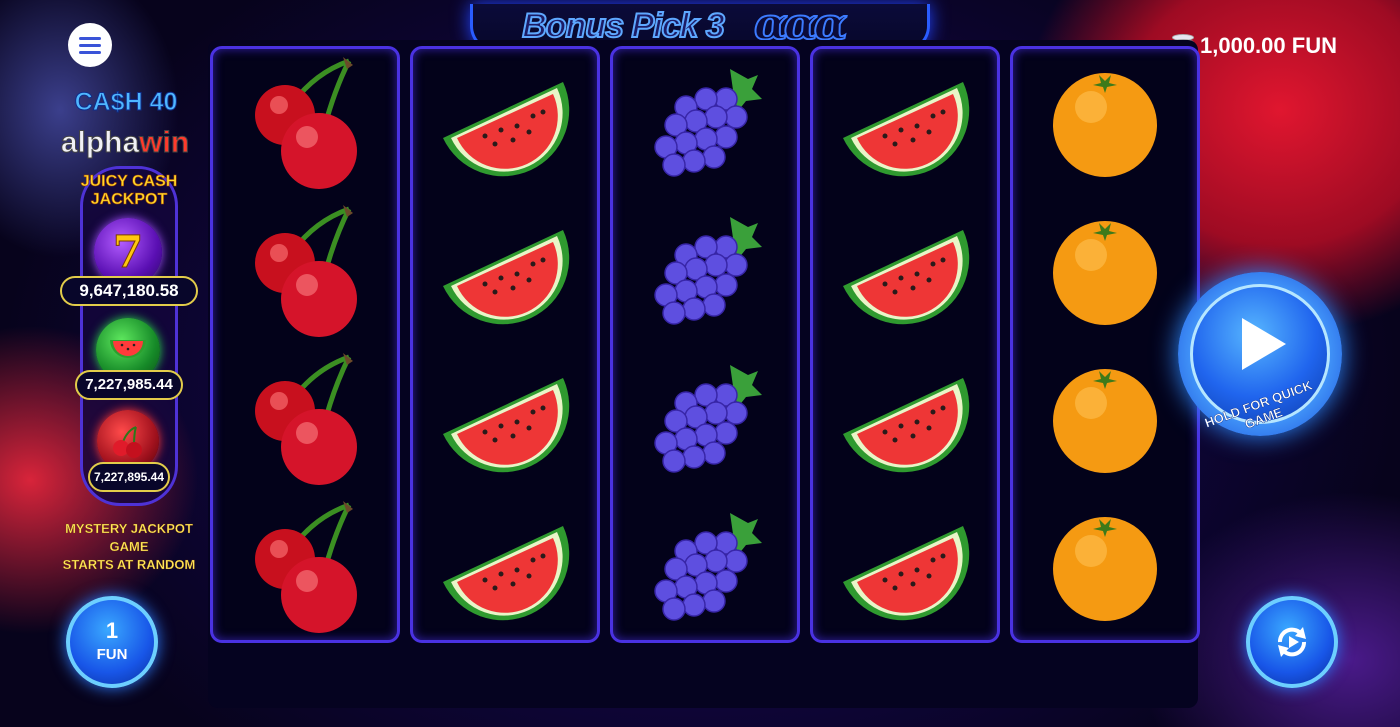 Image resolution: width=1400 pixels, height=727 pixels. Describe the element at coordinates (129, 537) in the screenshot. I see `mystery-line1: MYSTERY JACKPOT GAME` at that location.